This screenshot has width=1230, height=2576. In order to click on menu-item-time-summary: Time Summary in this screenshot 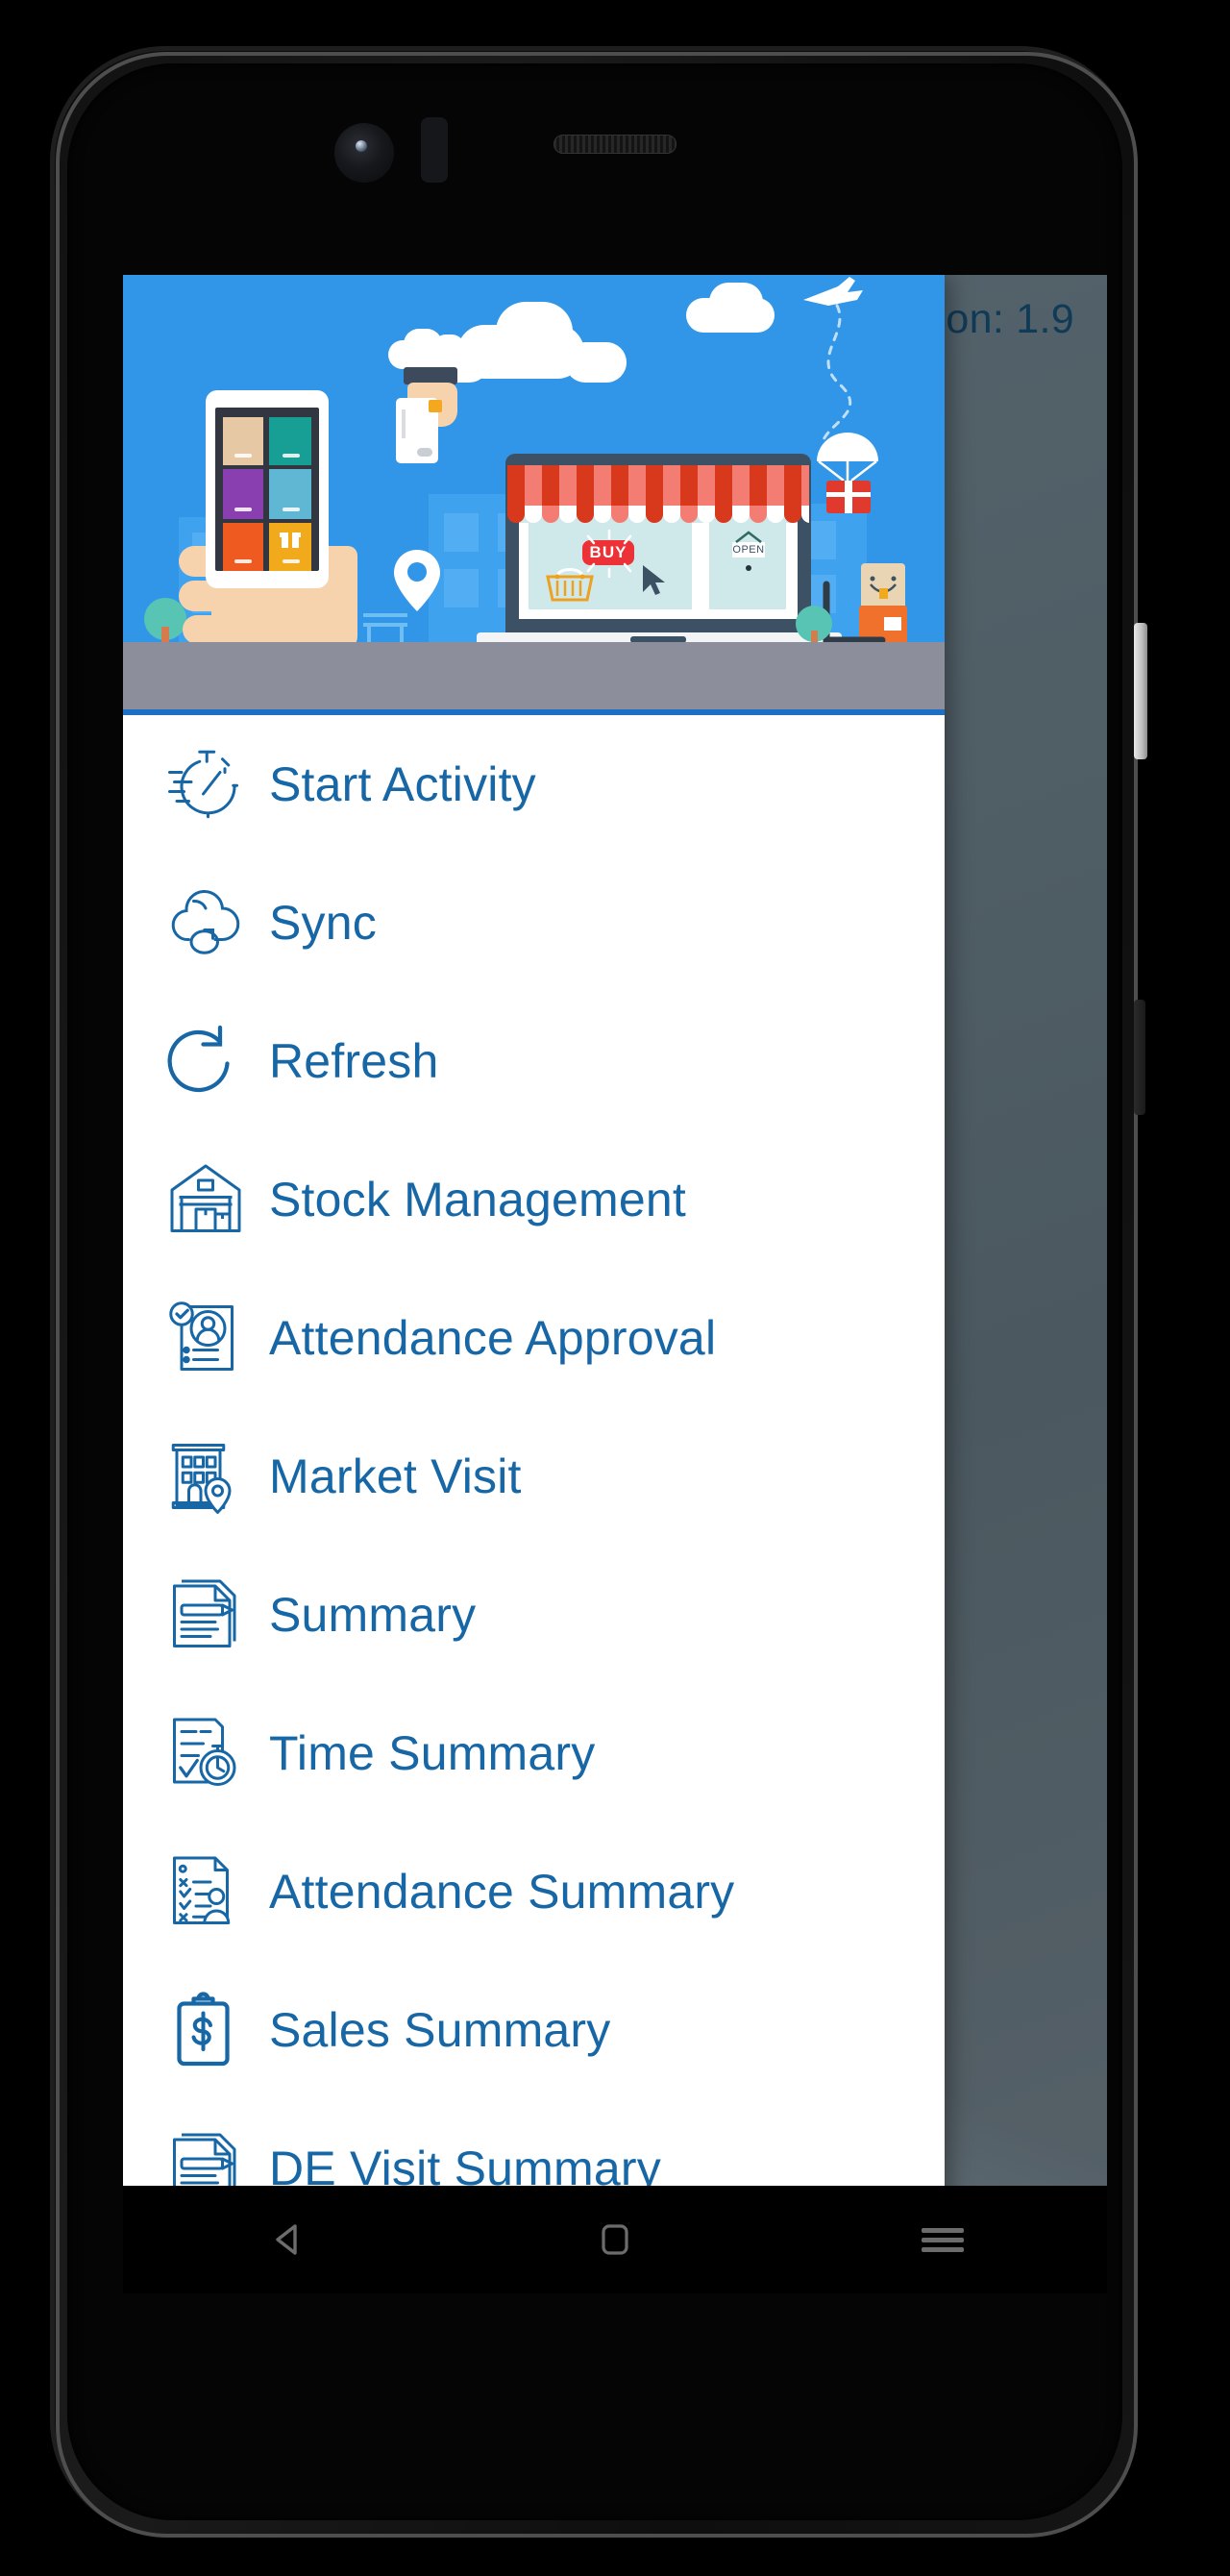, I will do `click(534, 1753)`.